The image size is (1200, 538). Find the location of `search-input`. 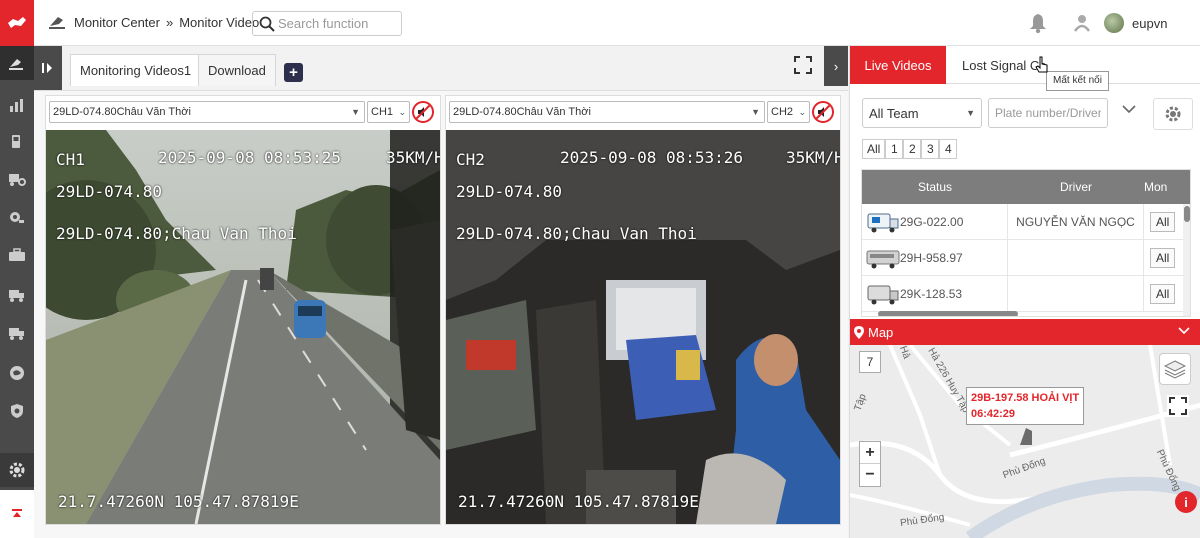

search-input is located at coordinates (338, 23).